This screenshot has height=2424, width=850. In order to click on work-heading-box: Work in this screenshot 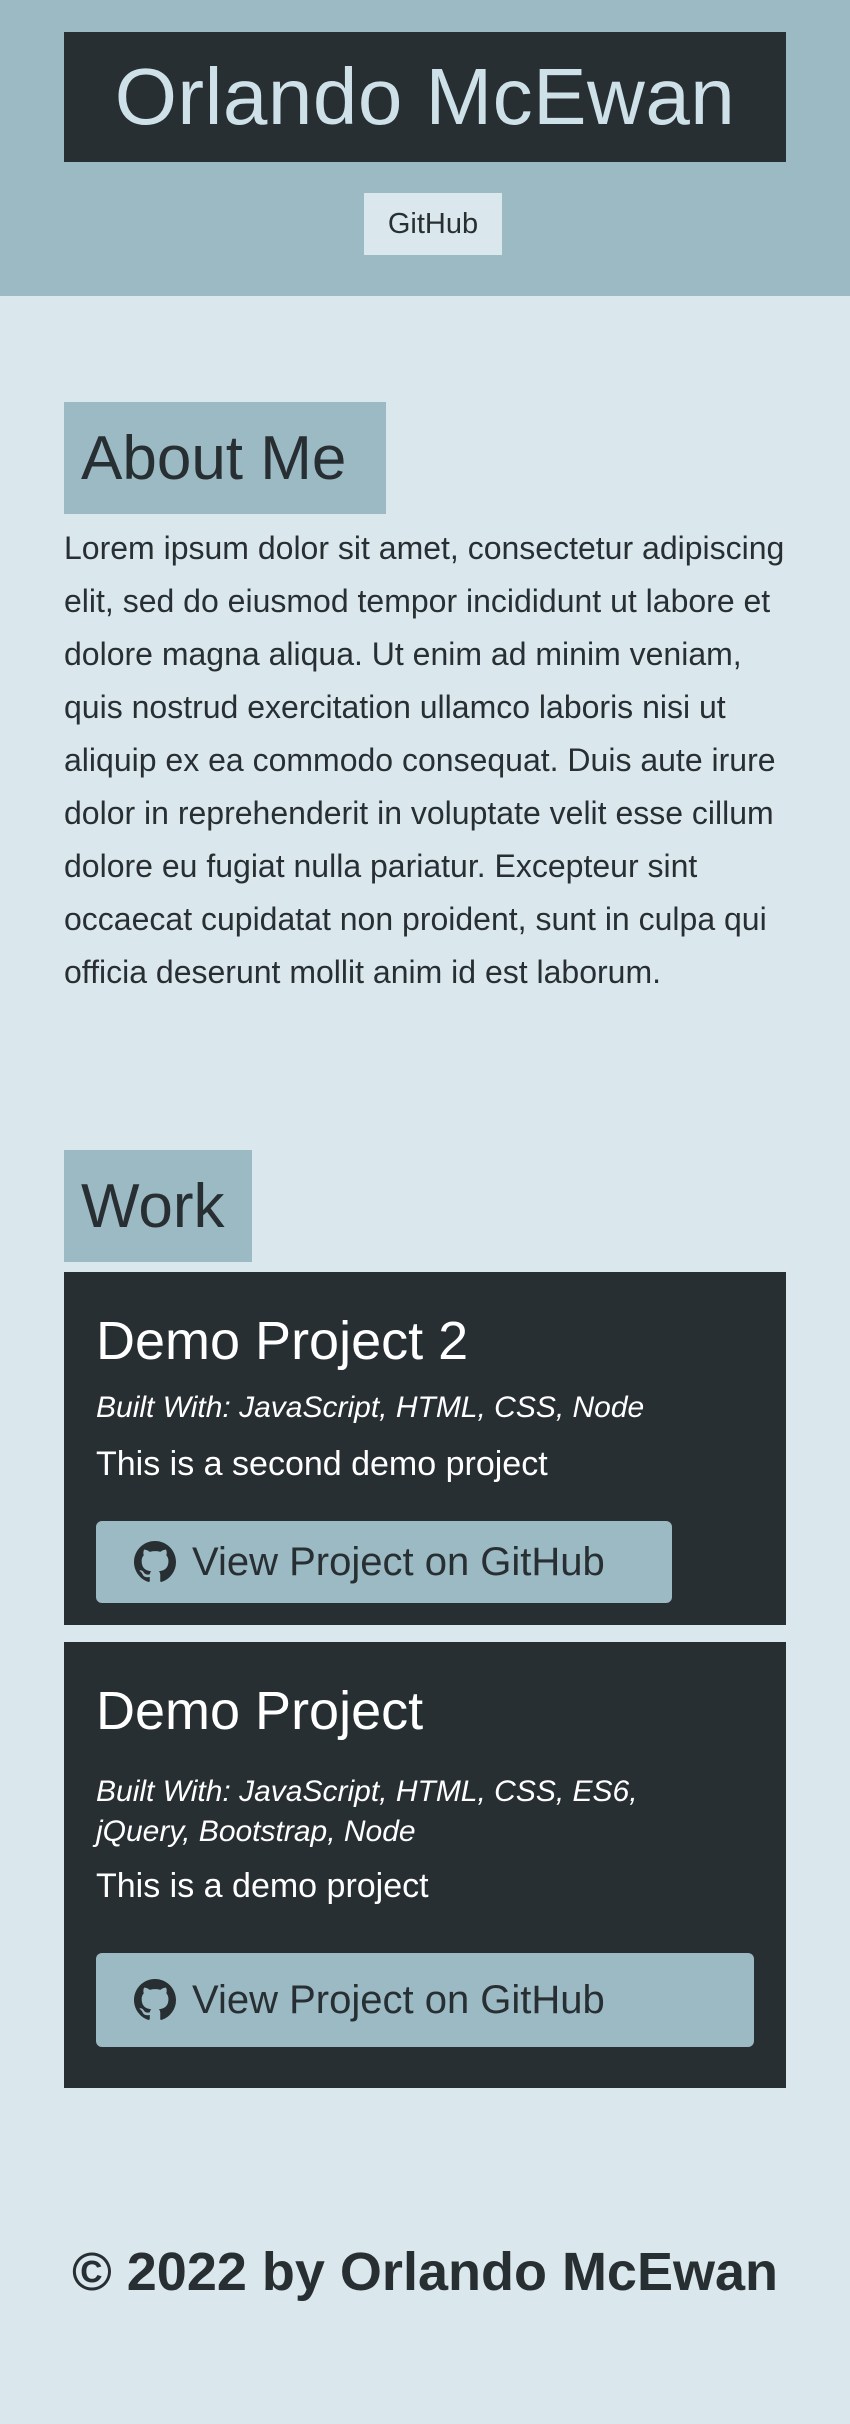, I will do `click(158, 1206)`.